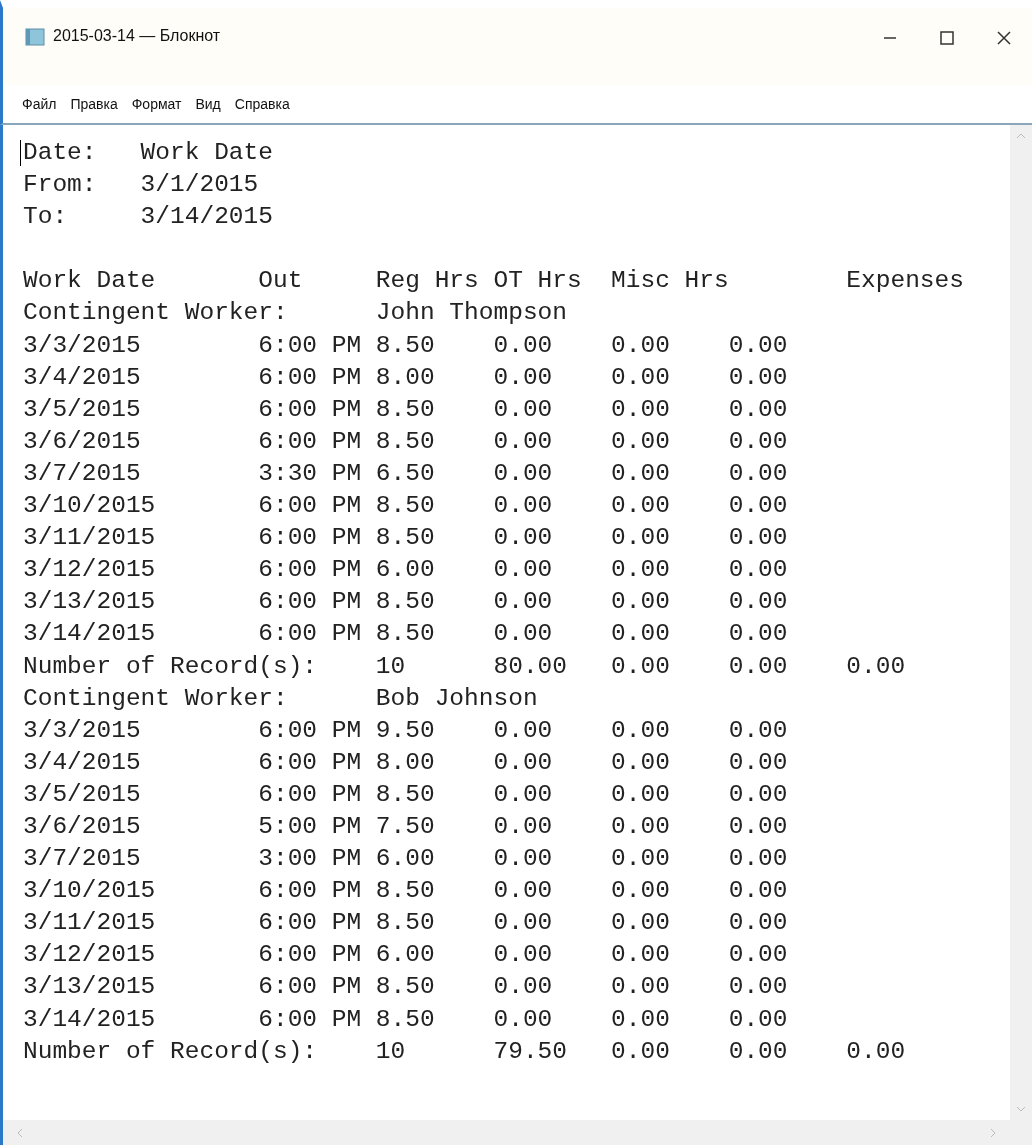 The image size is (1032, 1145). Describe the element at coordinates (464, 666) in the screenshot. I see `text-line: Number of Record(s): 10 80.00 0.00 0.00 0.00` at that location.